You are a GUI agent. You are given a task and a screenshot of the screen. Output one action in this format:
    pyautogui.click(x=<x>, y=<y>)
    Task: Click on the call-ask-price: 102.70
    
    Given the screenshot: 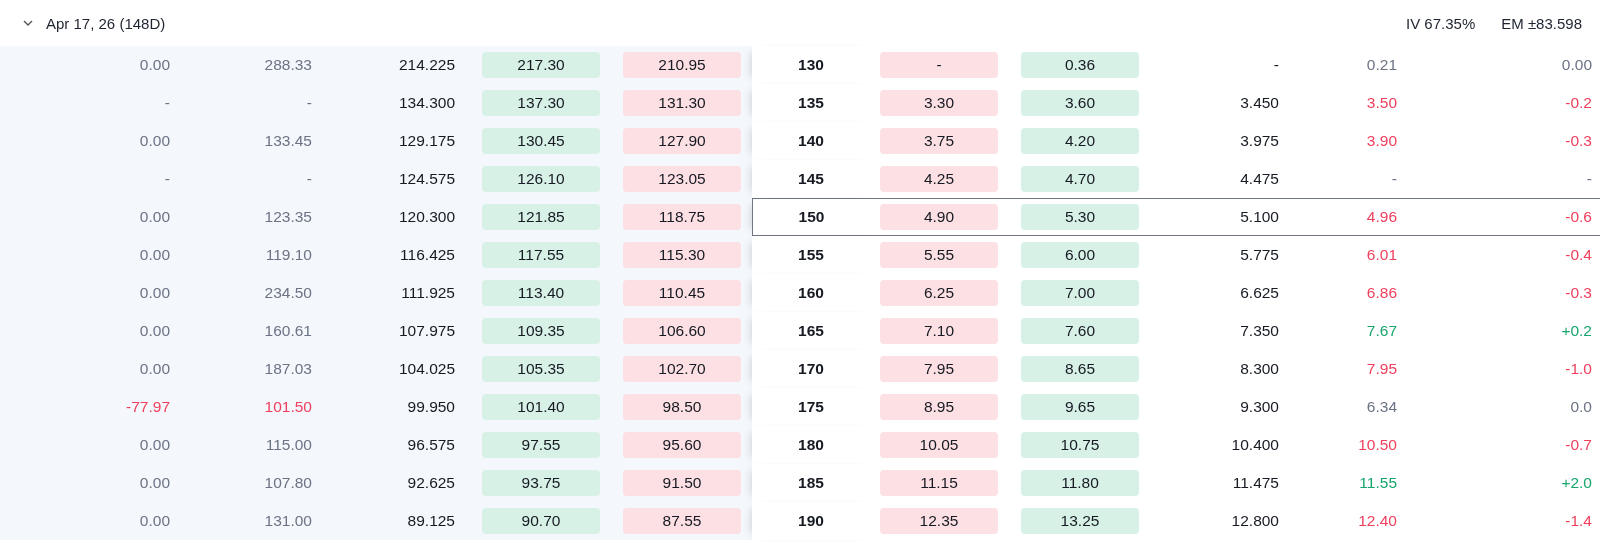 What is the action you would take?
    pyautogui.click(x=682, y=369)
    